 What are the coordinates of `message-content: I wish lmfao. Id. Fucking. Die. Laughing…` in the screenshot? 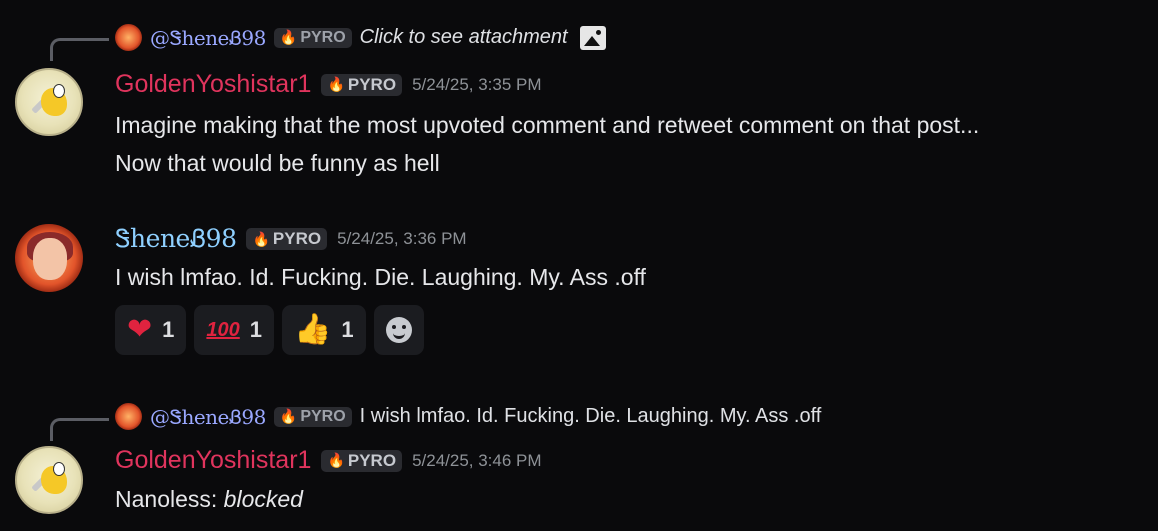 It's located at (380, 277).